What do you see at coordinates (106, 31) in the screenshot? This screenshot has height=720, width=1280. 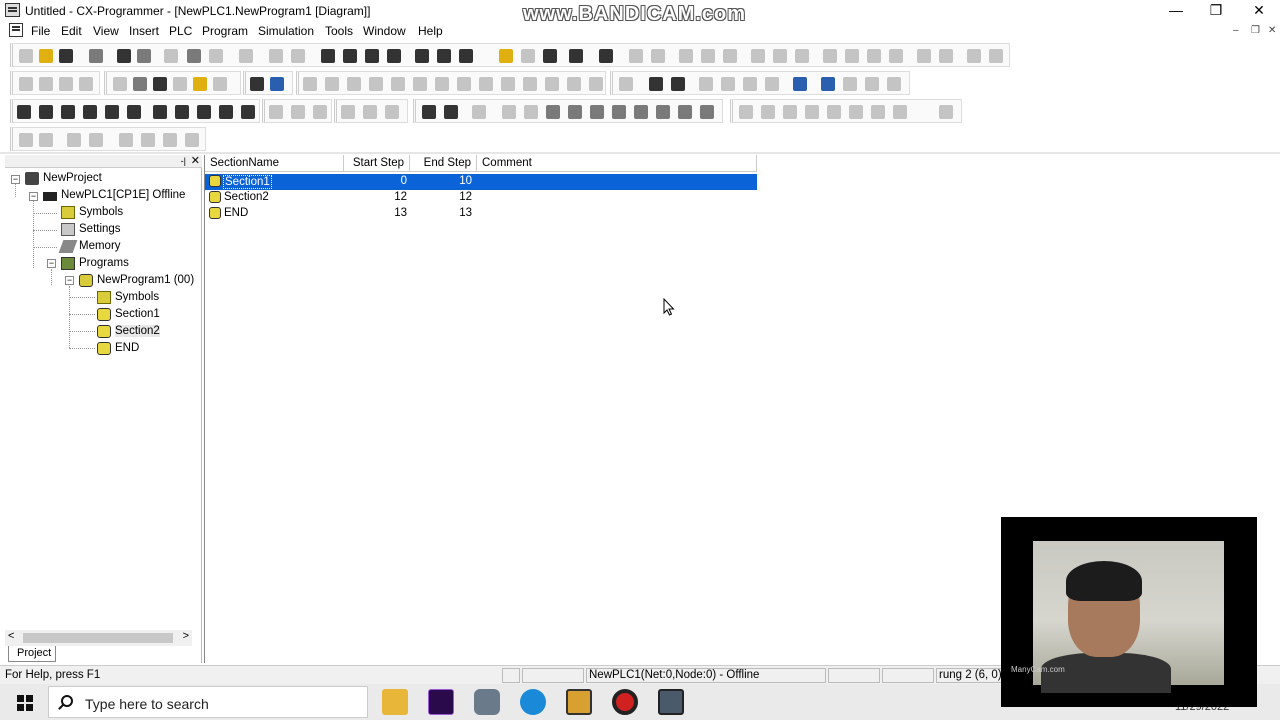 I see `menu-view: View` at bounding box center [106, 31].